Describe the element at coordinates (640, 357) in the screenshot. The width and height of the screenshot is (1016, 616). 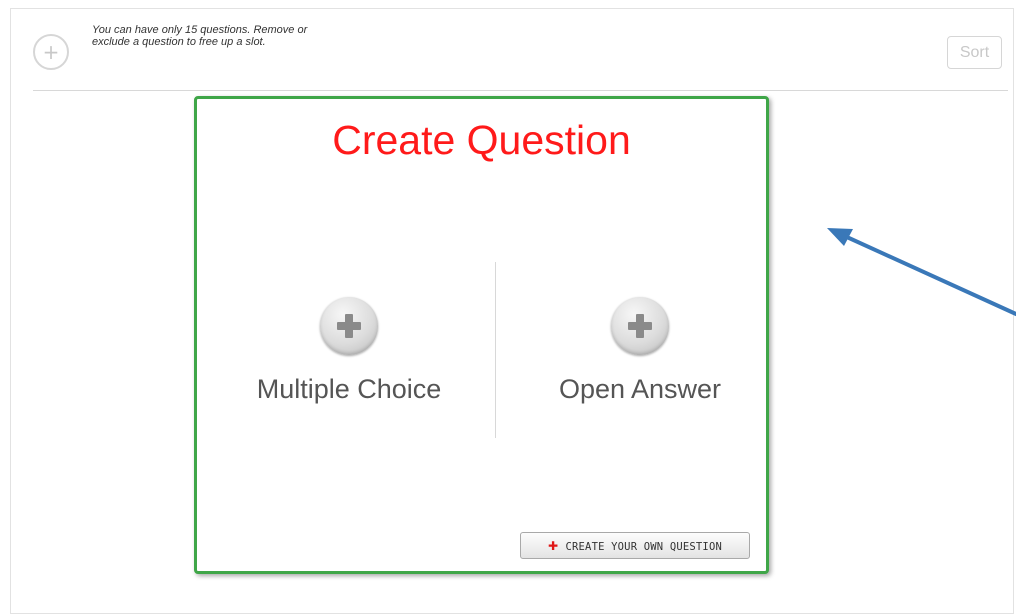
I see `open-answer-option: Open Answer` at that location.